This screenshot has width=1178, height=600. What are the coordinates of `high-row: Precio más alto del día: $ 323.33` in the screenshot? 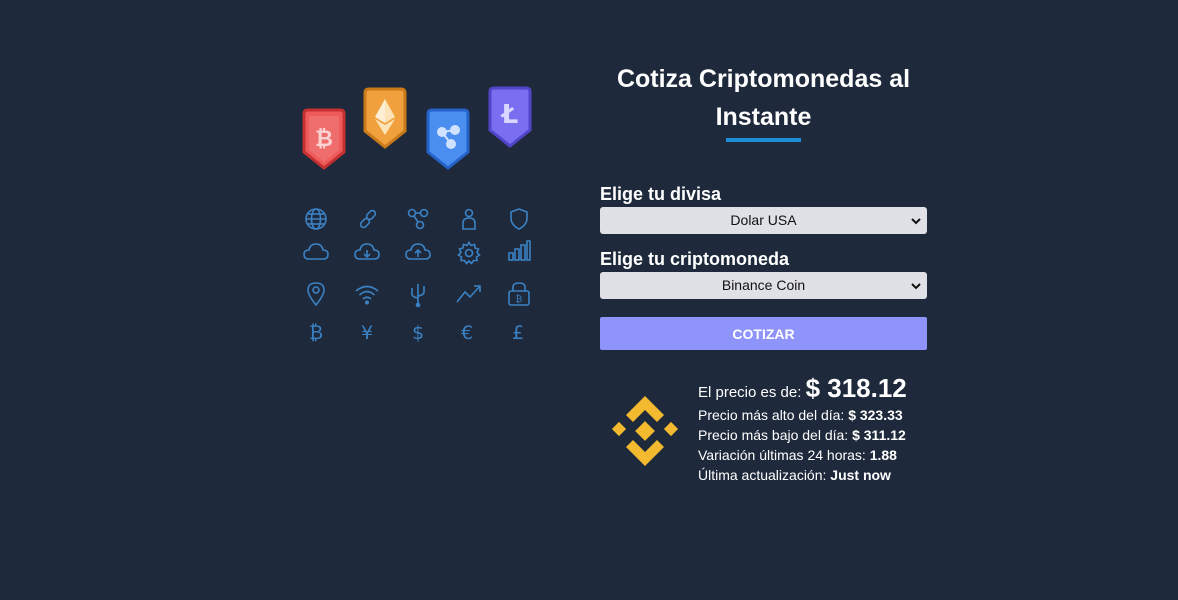 It's located at (802, 415).